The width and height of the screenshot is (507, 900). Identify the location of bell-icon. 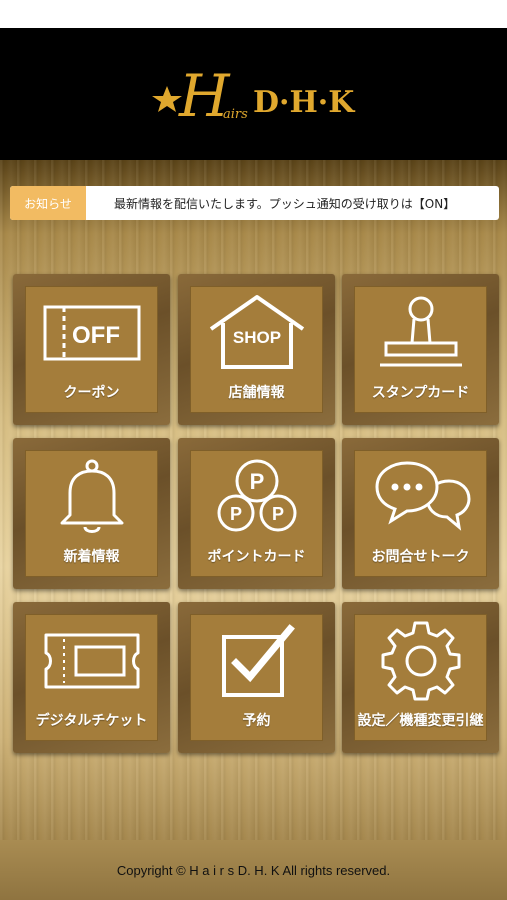
(91, 497).